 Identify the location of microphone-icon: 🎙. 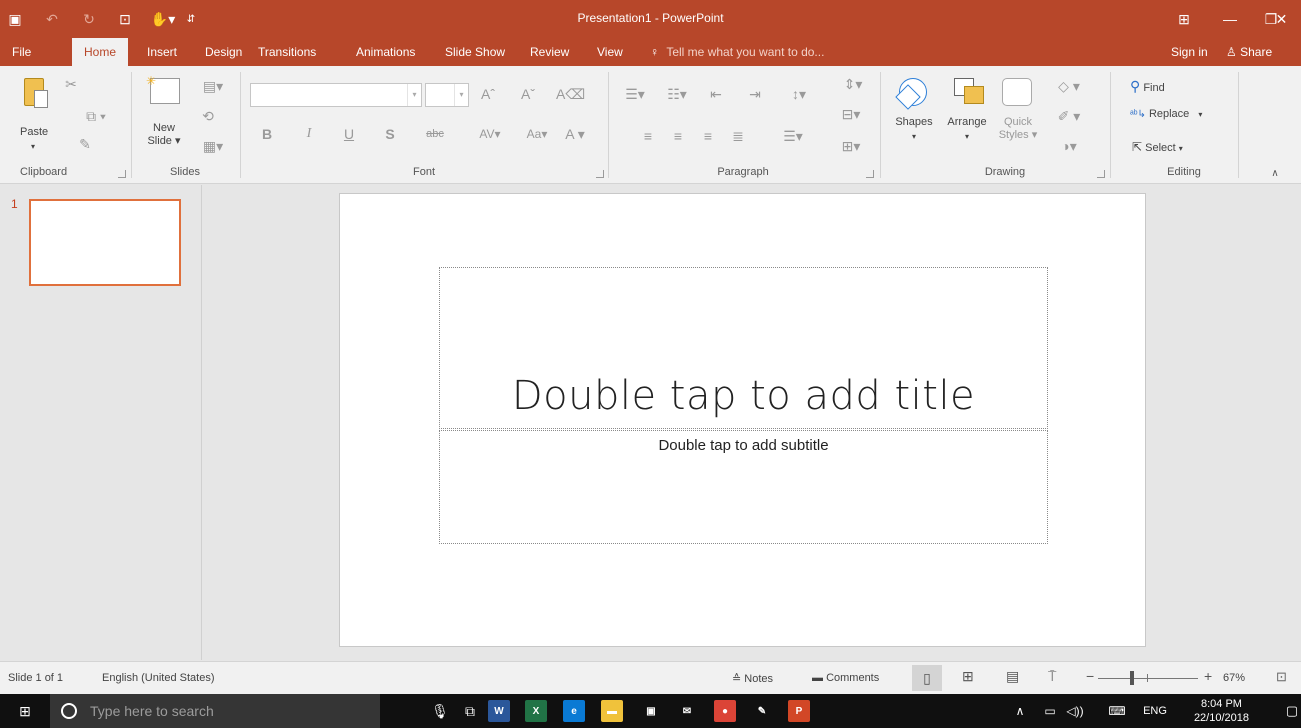
(440, 711).